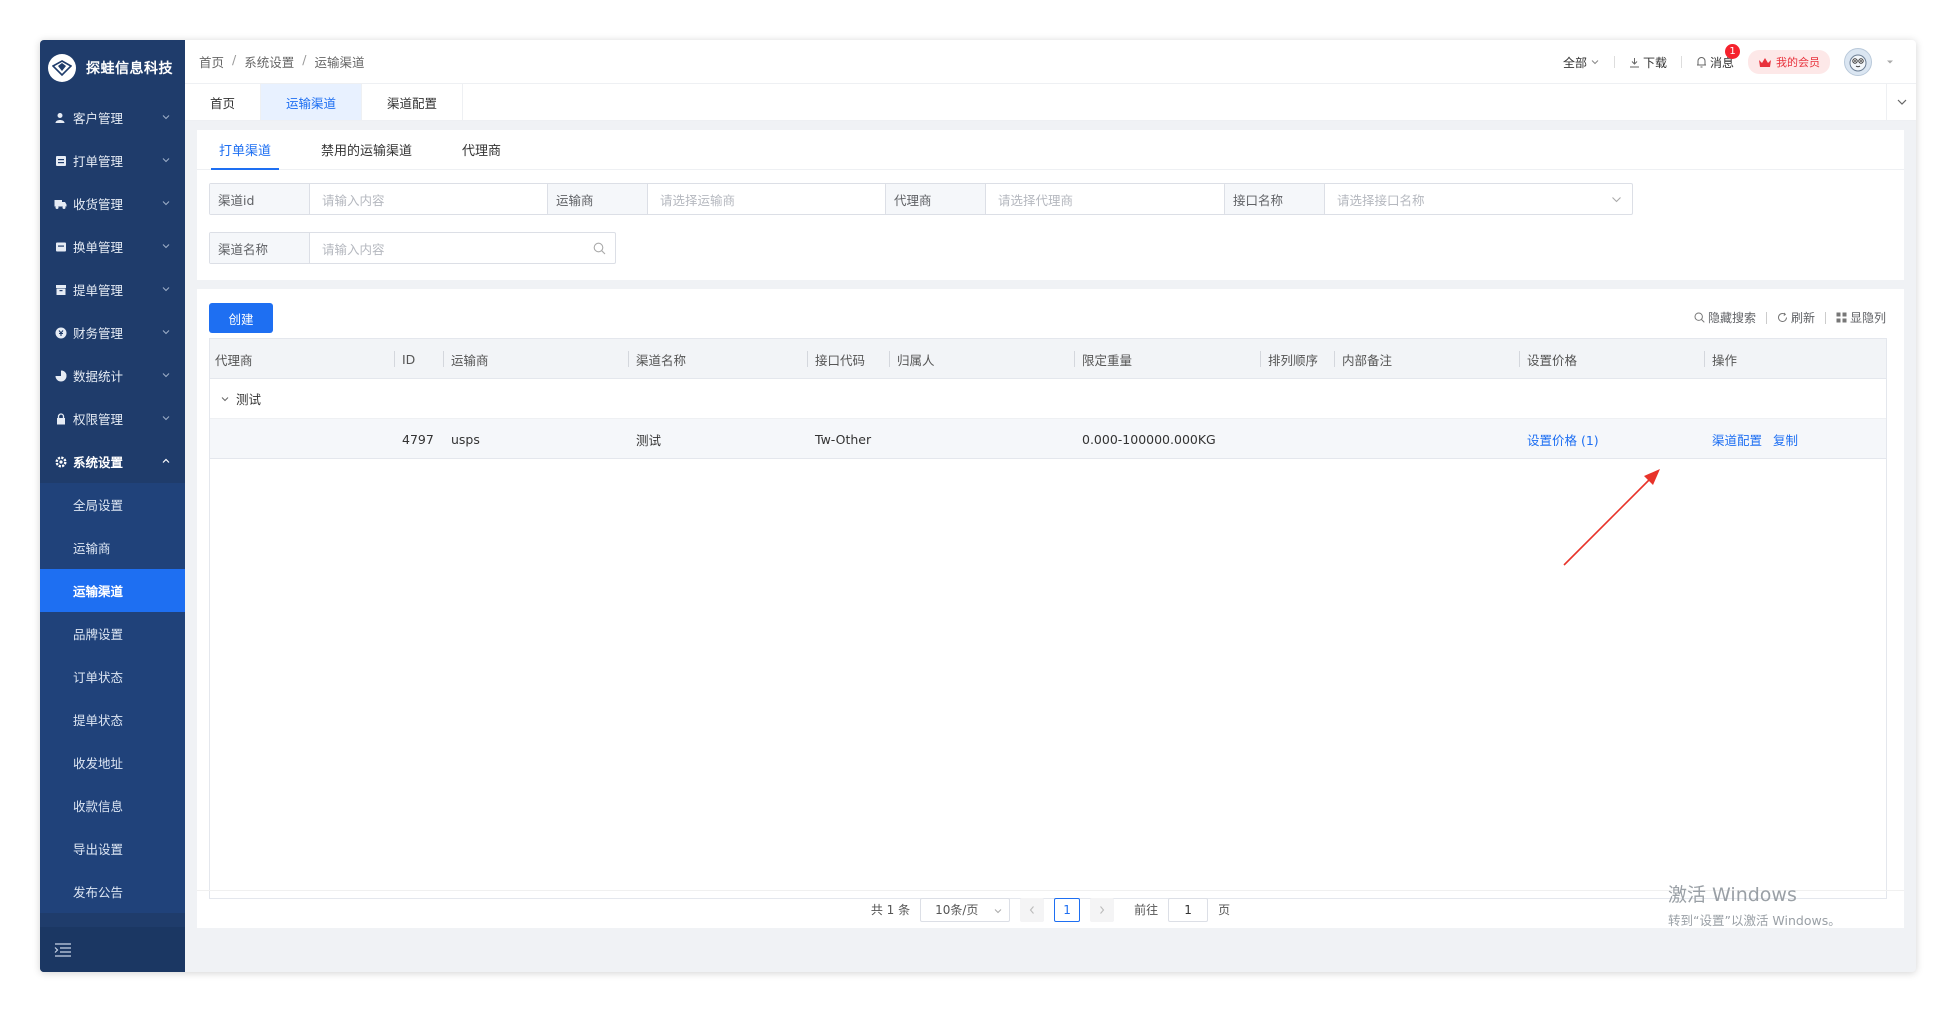 This screenshot has height=1011, width=1958. What do you see at coordinates (1102, 909) in the screenshot?
I see `next-page-button` at bounding box center [1102, 909].